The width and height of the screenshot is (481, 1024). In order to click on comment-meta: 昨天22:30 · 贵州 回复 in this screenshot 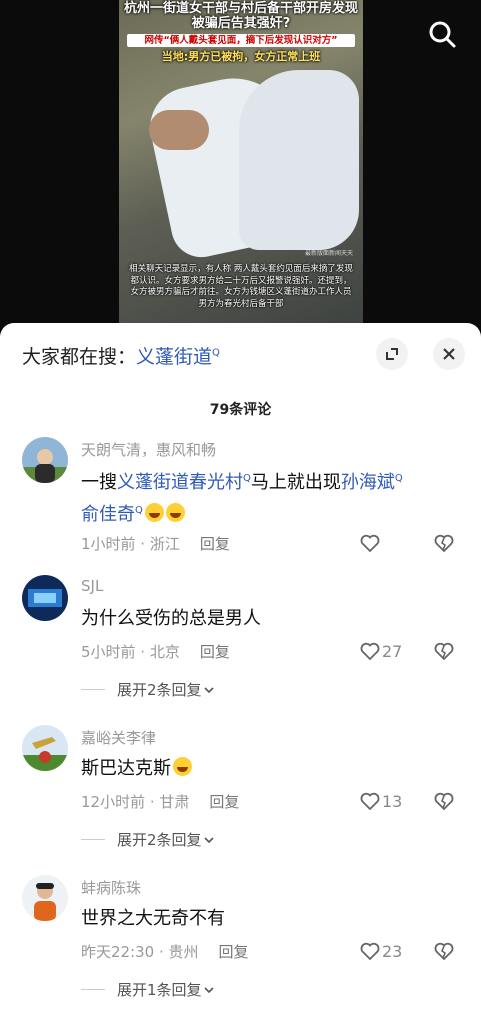, I will do `click(165, 951)`.